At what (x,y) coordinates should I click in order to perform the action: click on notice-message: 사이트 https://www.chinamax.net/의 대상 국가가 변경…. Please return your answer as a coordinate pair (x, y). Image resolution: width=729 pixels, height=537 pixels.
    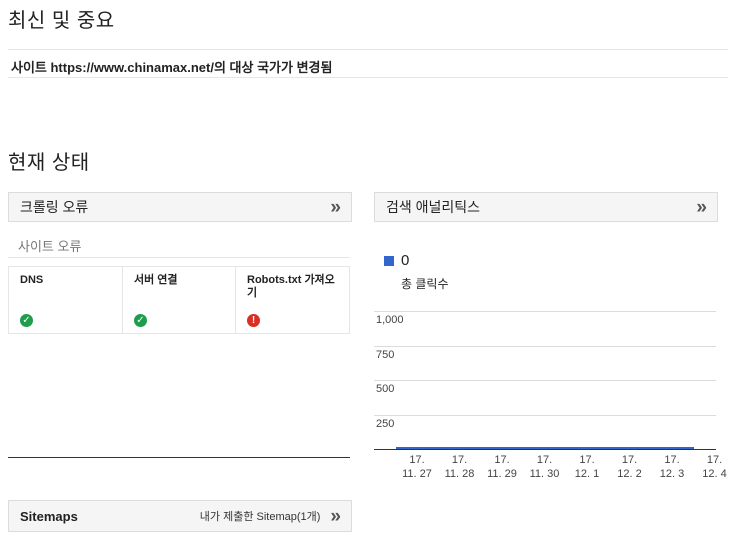
    Looking at the image, I should click on (368, 63).